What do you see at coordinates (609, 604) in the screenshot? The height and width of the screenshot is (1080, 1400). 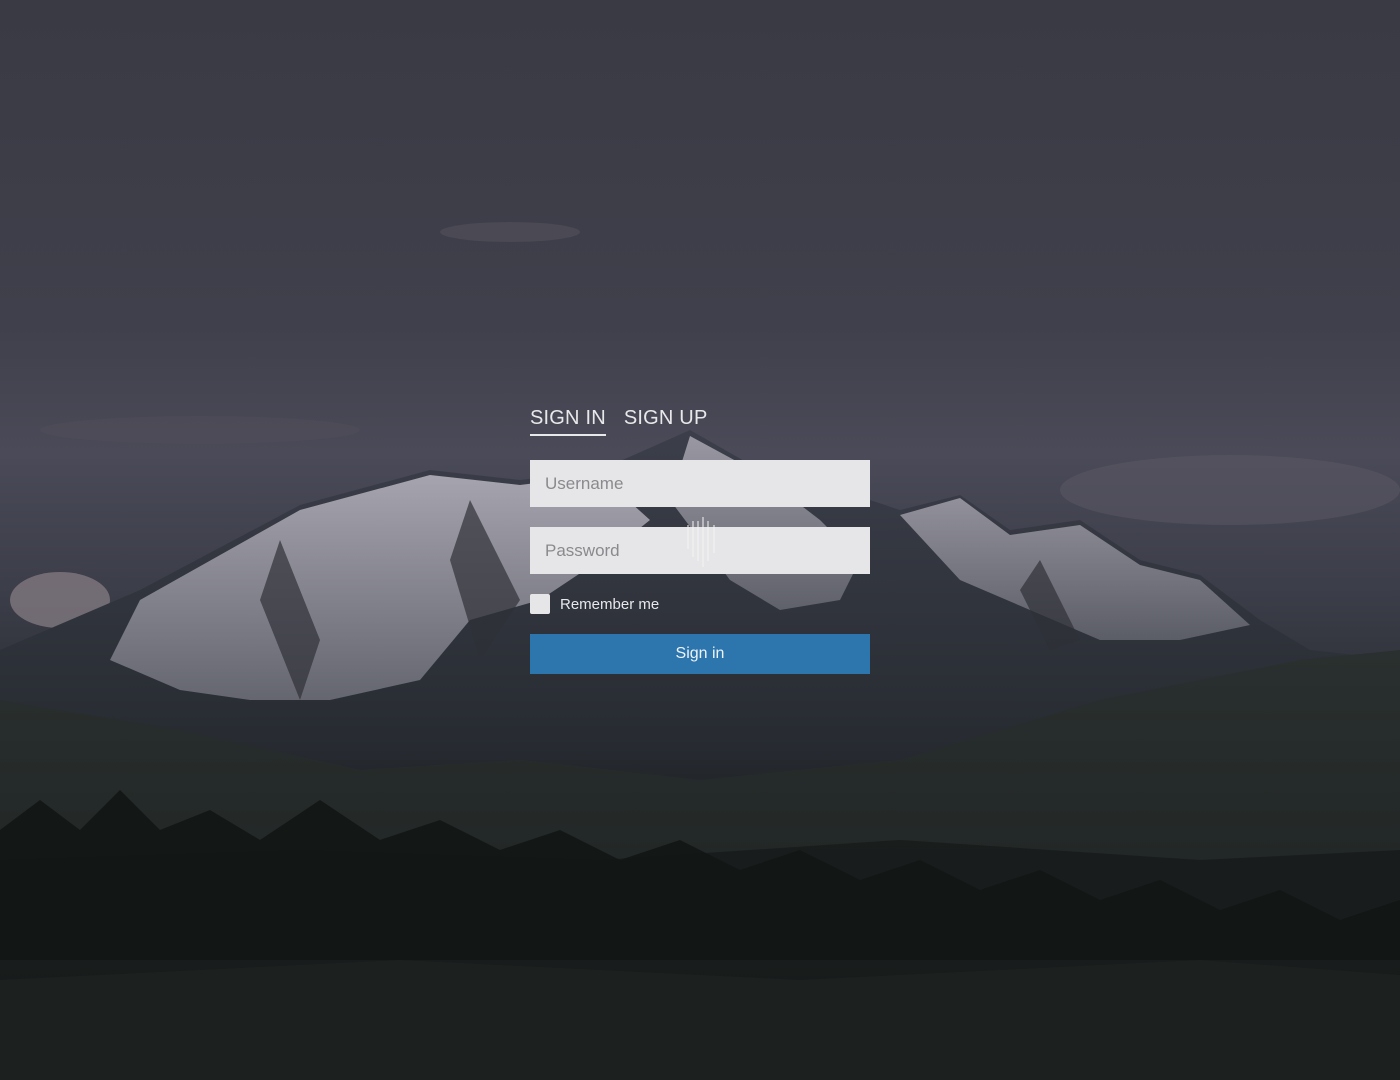 I see `remember-me-label: Remember me` at bounding box center [609, 604].